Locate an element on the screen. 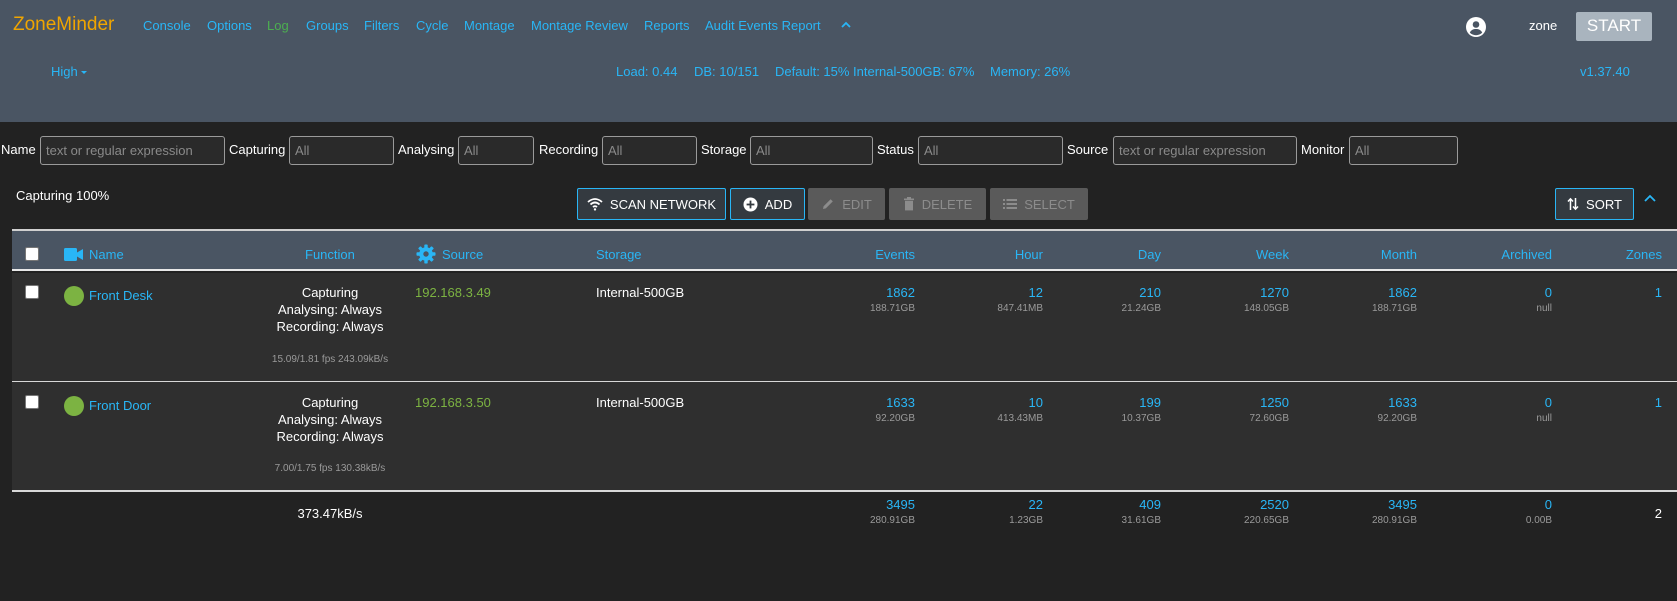 The height and width of the screenshot is (601, 1677). username-label: zone is located at coordinates (1543, 25).